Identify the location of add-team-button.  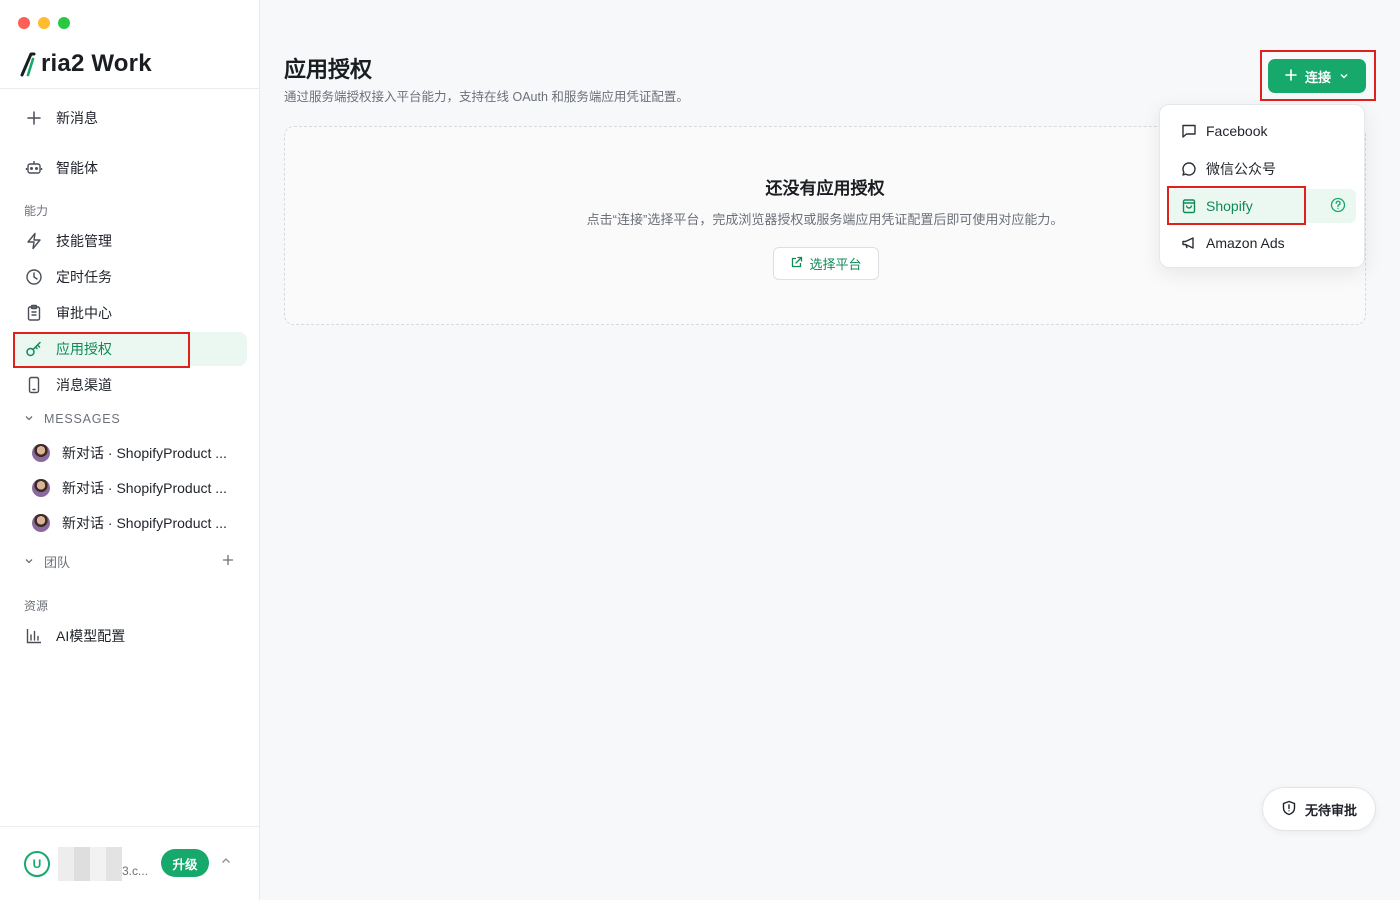
(228, 562).